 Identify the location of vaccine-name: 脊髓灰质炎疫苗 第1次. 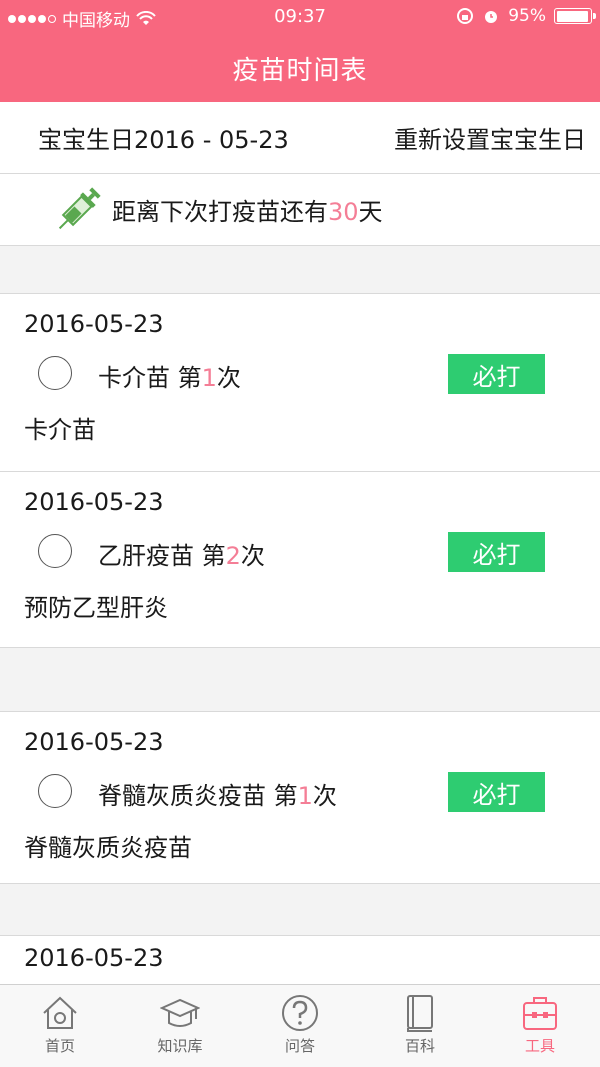
(217, 793).